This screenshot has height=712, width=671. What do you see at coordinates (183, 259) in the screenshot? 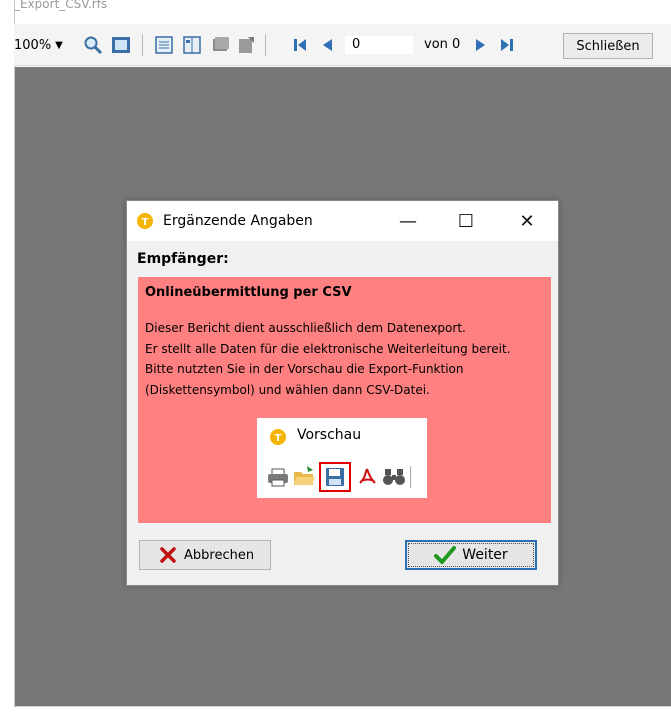
I see `recipient-label: Empfänger:` at bounding box center [183, 259].